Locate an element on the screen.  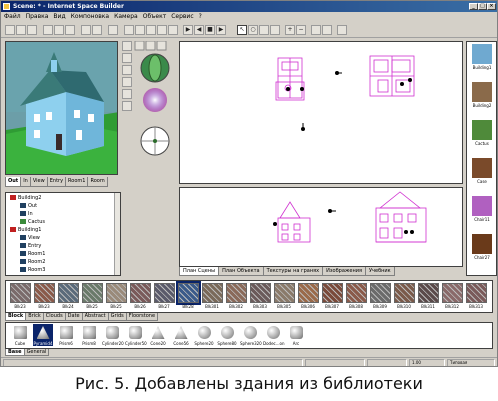
cut-icon is located at coordinates (48, 30).